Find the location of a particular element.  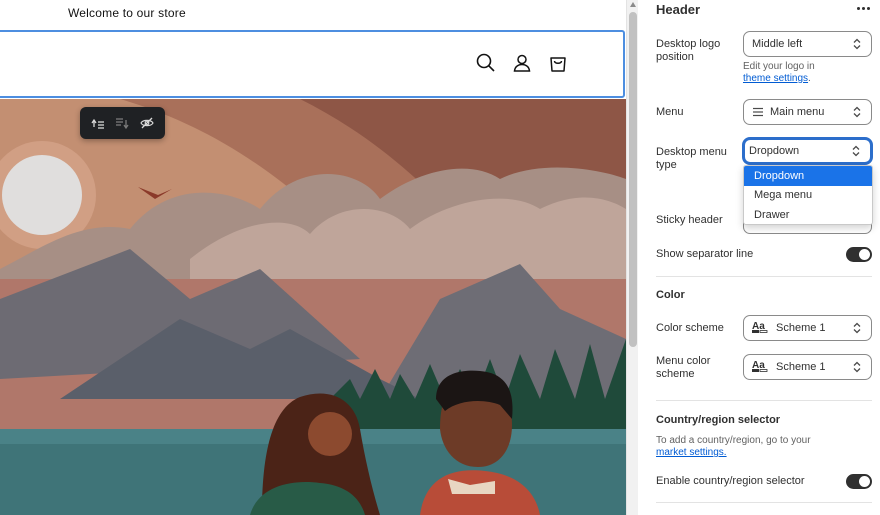

menu-color-scheme-label: Menu color scheme is located at coordinates (683, 367).